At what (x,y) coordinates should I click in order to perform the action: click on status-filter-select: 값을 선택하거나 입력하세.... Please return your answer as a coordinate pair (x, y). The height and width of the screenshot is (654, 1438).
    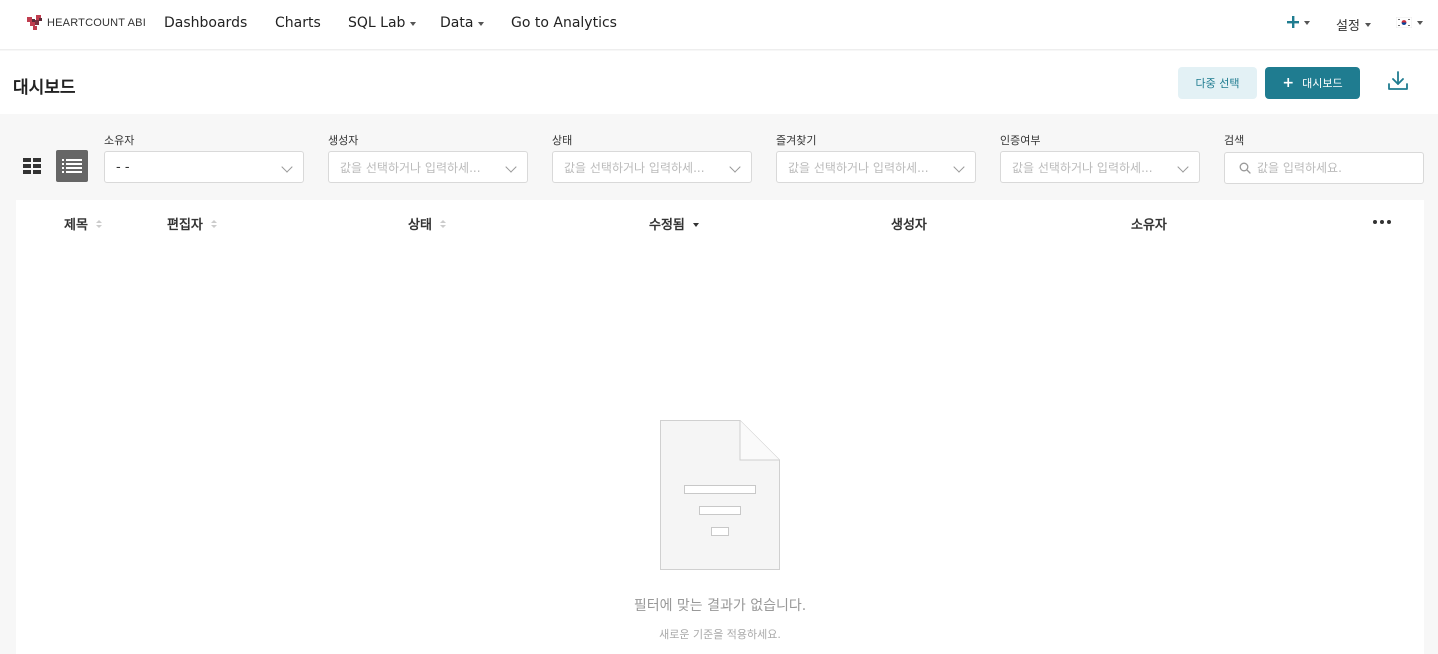
    Looking at the image, I should click on (652, 167).